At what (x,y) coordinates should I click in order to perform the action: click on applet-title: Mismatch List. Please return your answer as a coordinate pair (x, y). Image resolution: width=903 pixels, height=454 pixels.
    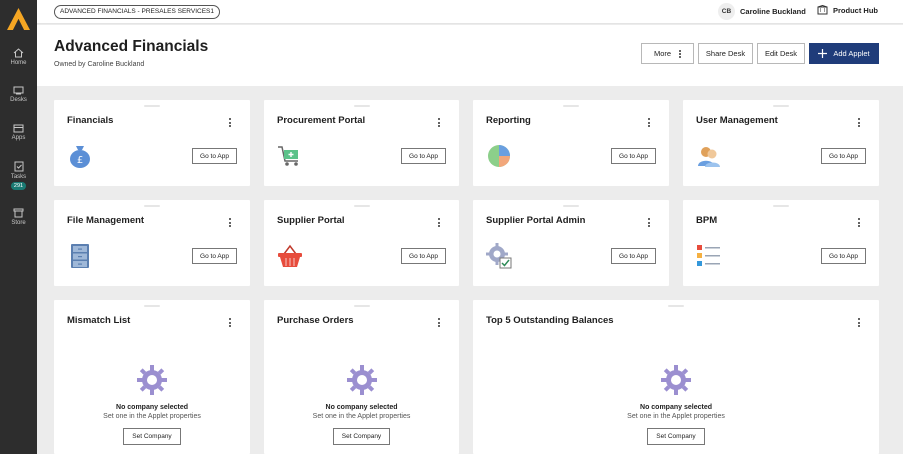
    Looking at the image, I should click on (99, 320).